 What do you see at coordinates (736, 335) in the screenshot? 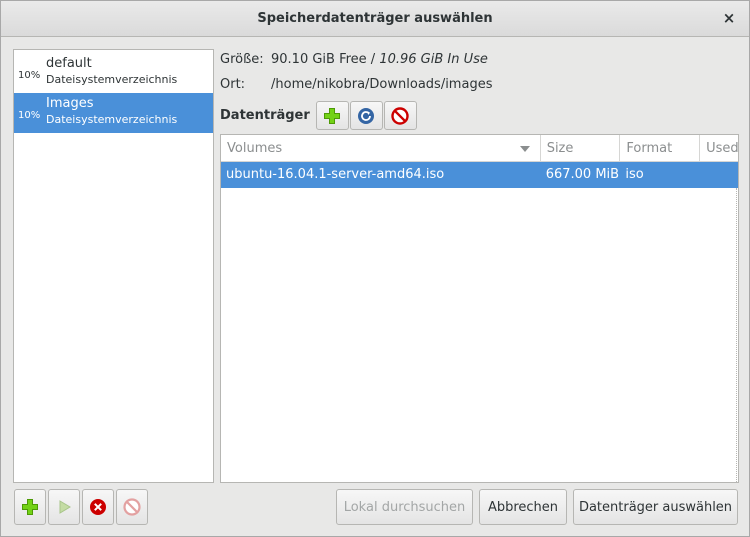
I see `column-divider` at bounding box center [736, 335].